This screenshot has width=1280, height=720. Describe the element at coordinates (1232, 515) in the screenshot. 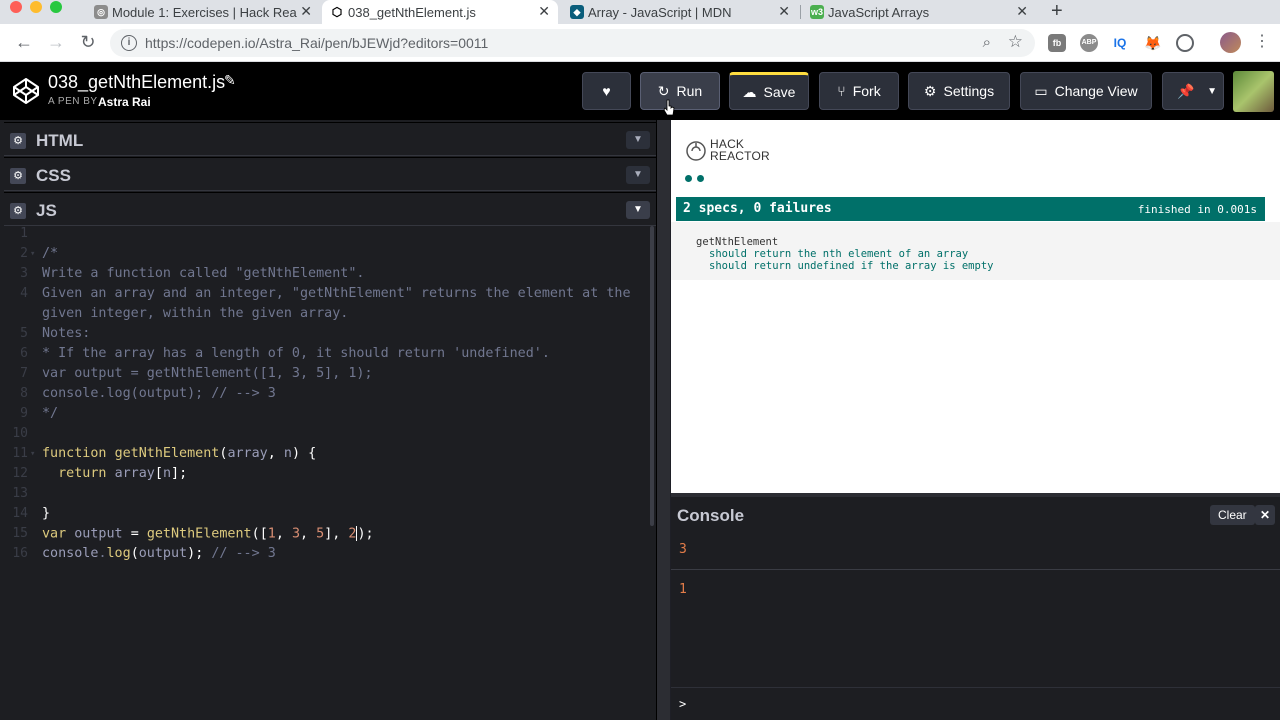

I see `console-clear-button: Clear` at that location.